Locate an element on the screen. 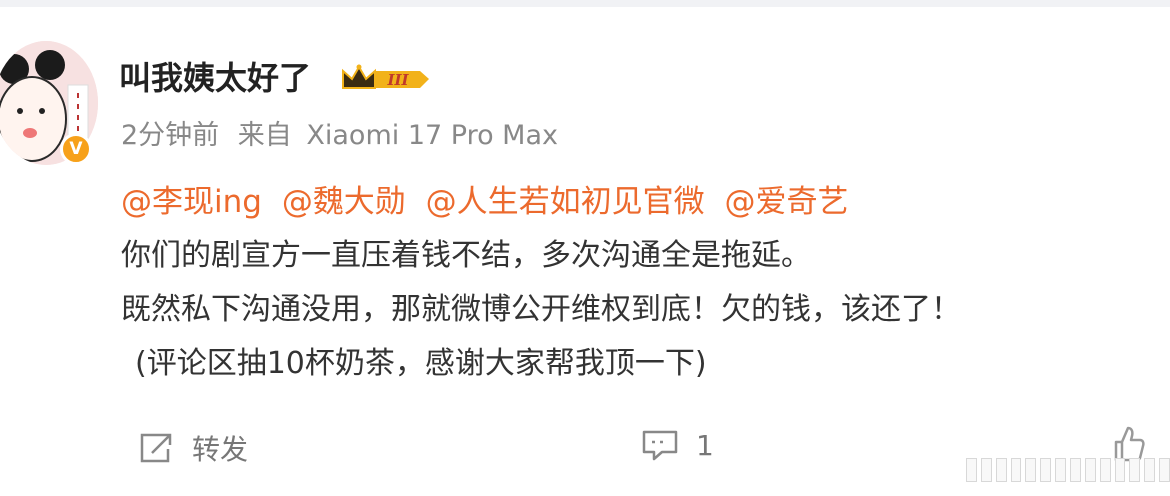 This screenshot has height=496, width=1170. repost-button: 转发 is located at coordinates (193, 448).